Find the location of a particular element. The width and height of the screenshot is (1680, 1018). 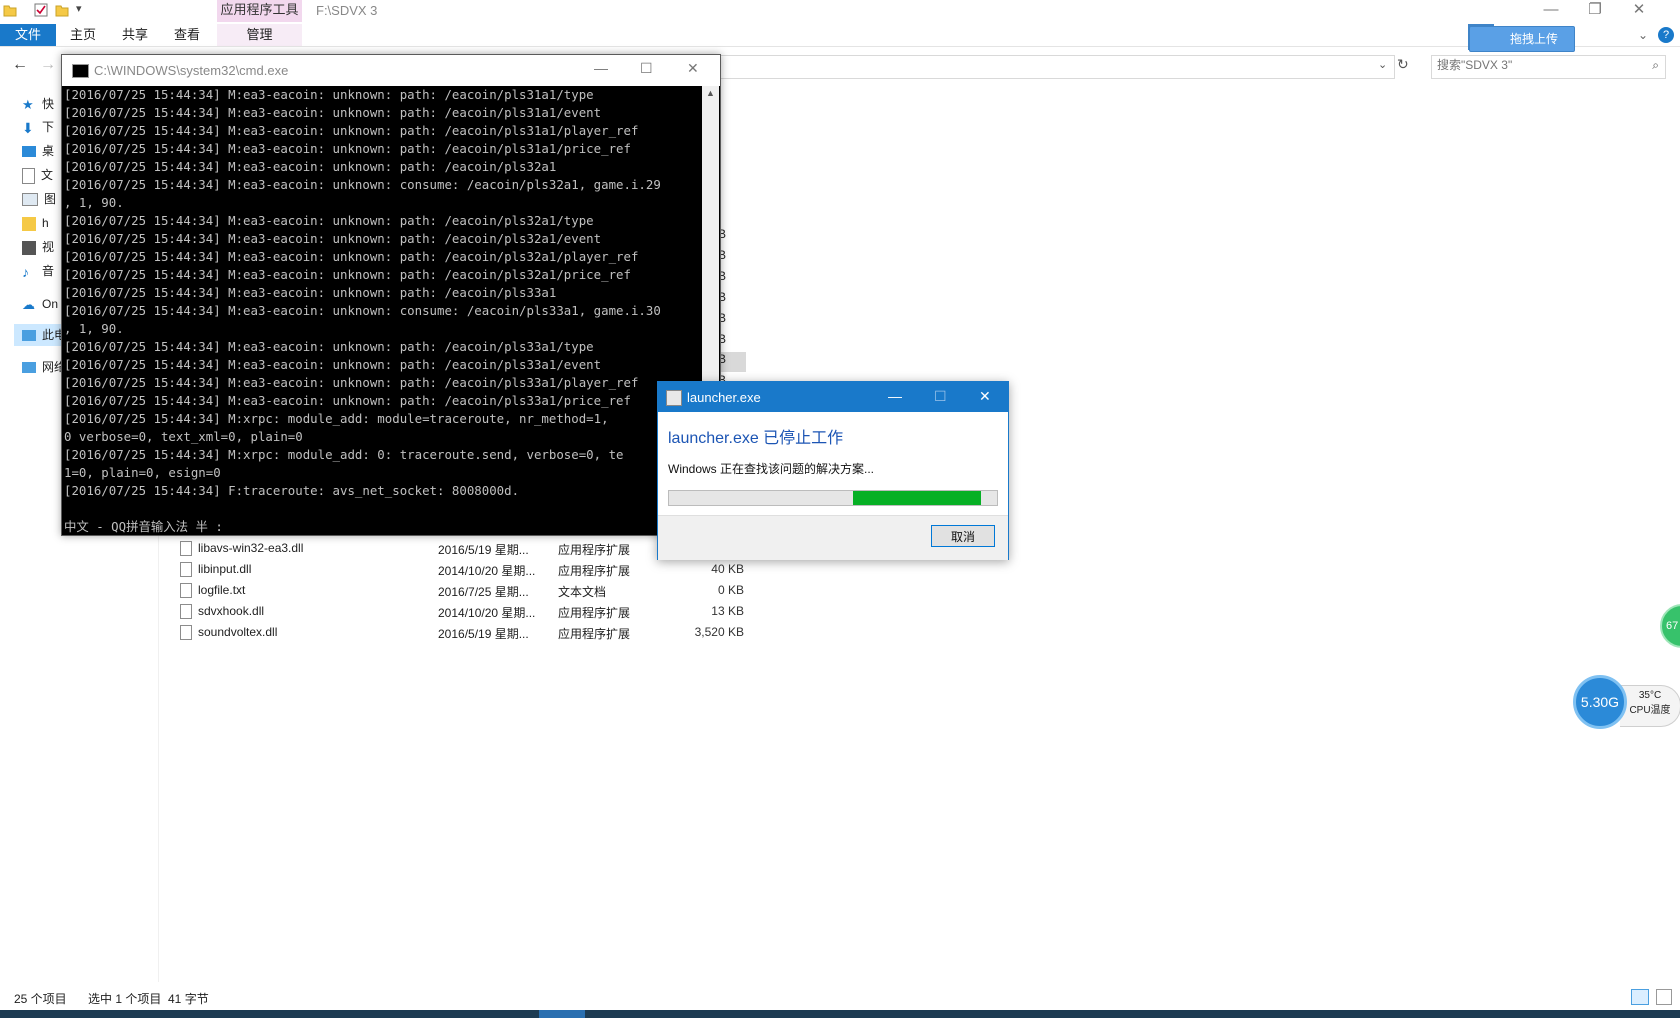

music-icon: ♪ is located at coordinates (25, 271).